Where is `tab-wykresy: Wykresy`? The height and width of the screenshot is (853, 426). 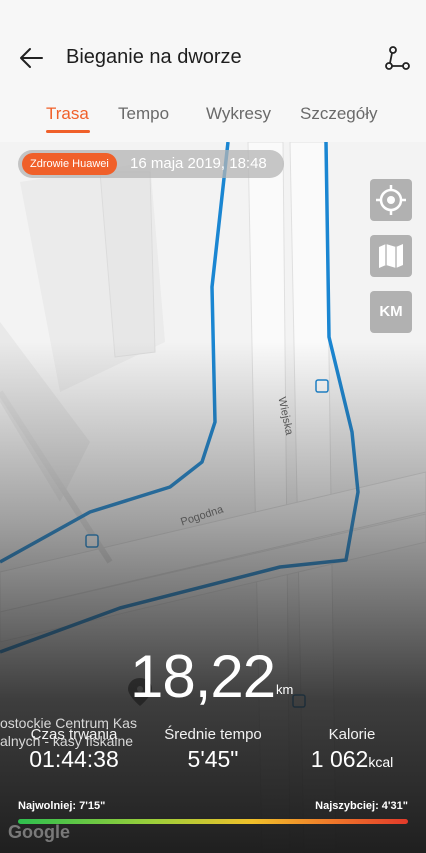
tab-wykresy: Wykresy is located at coordinates (238, 114).